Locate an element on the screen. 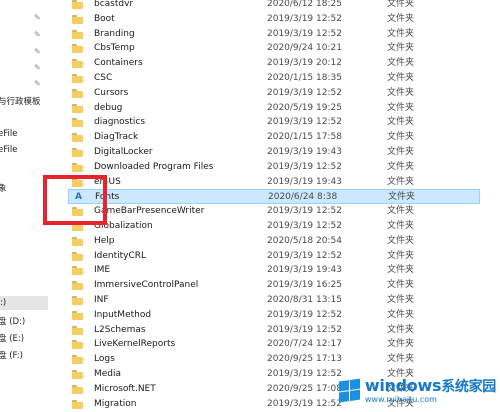 This screenshot has height=412, width=500. file-row: GameBarPresenceWriter 2019/3/19 12:52 文件夹 is located at coordinates (274, 211).